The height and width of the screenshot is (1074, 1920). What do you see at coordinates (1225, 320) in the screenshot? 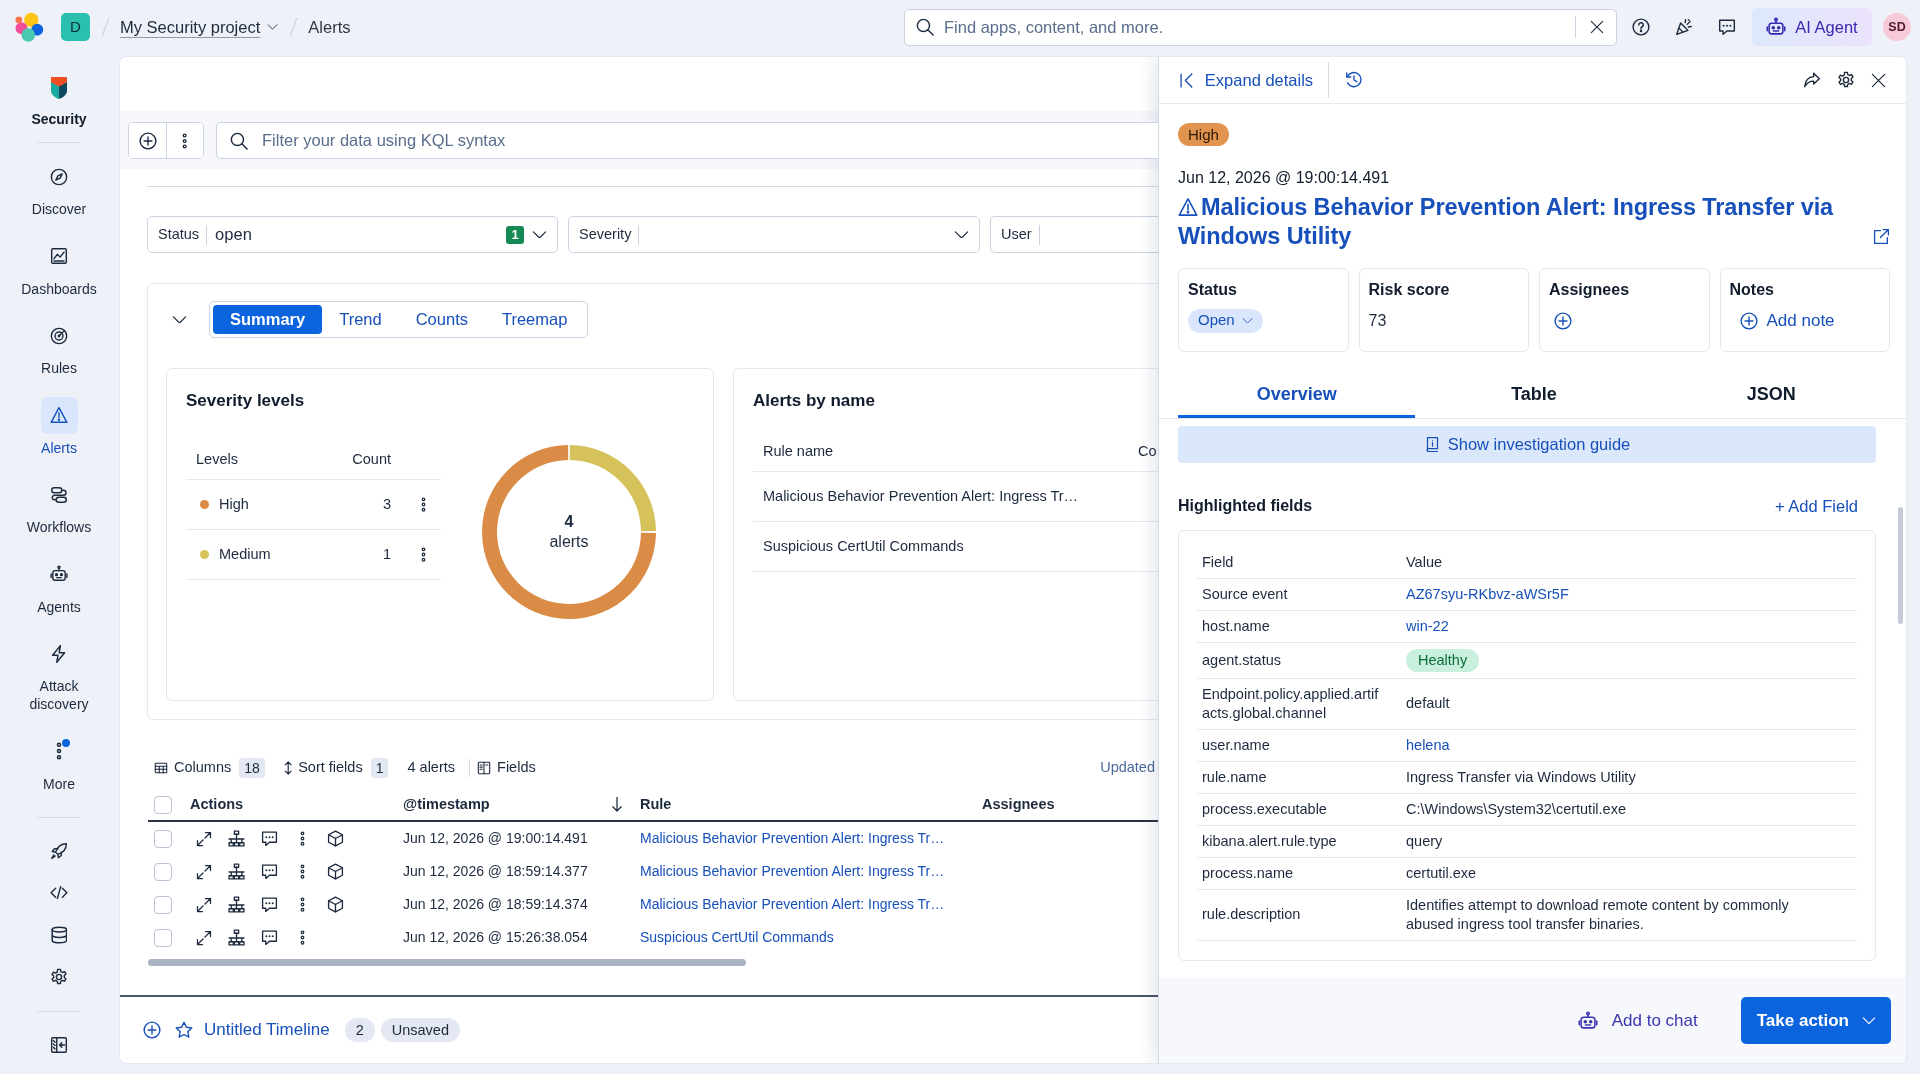
I see `status-dropdown: Open` at bounding box center [1225, 320].